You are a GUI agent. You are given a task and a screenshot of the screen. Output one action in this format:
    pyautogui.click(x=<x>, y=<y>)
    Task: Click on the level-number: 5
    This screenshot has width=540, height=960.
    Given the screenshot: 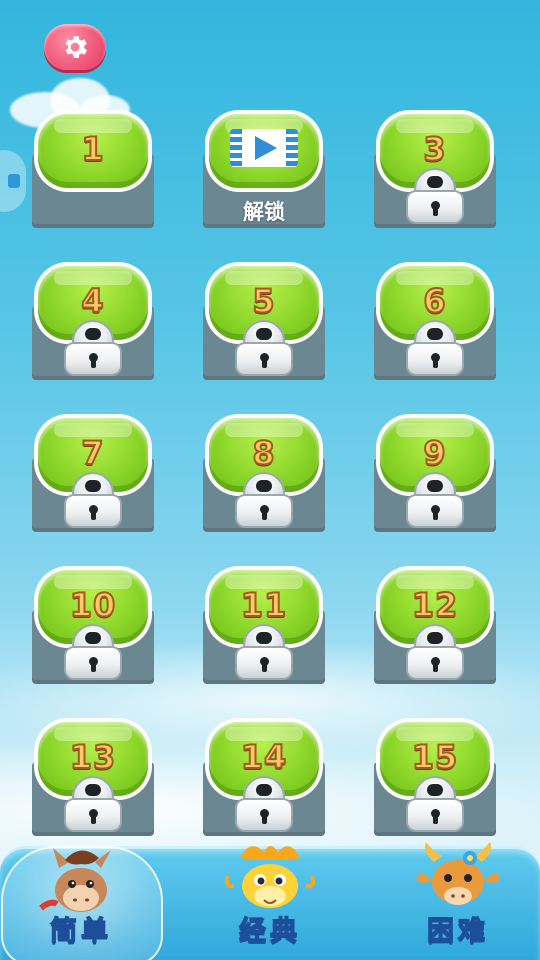 What is the action you would take?
    pyautogui.click(x=263, y=301)
    